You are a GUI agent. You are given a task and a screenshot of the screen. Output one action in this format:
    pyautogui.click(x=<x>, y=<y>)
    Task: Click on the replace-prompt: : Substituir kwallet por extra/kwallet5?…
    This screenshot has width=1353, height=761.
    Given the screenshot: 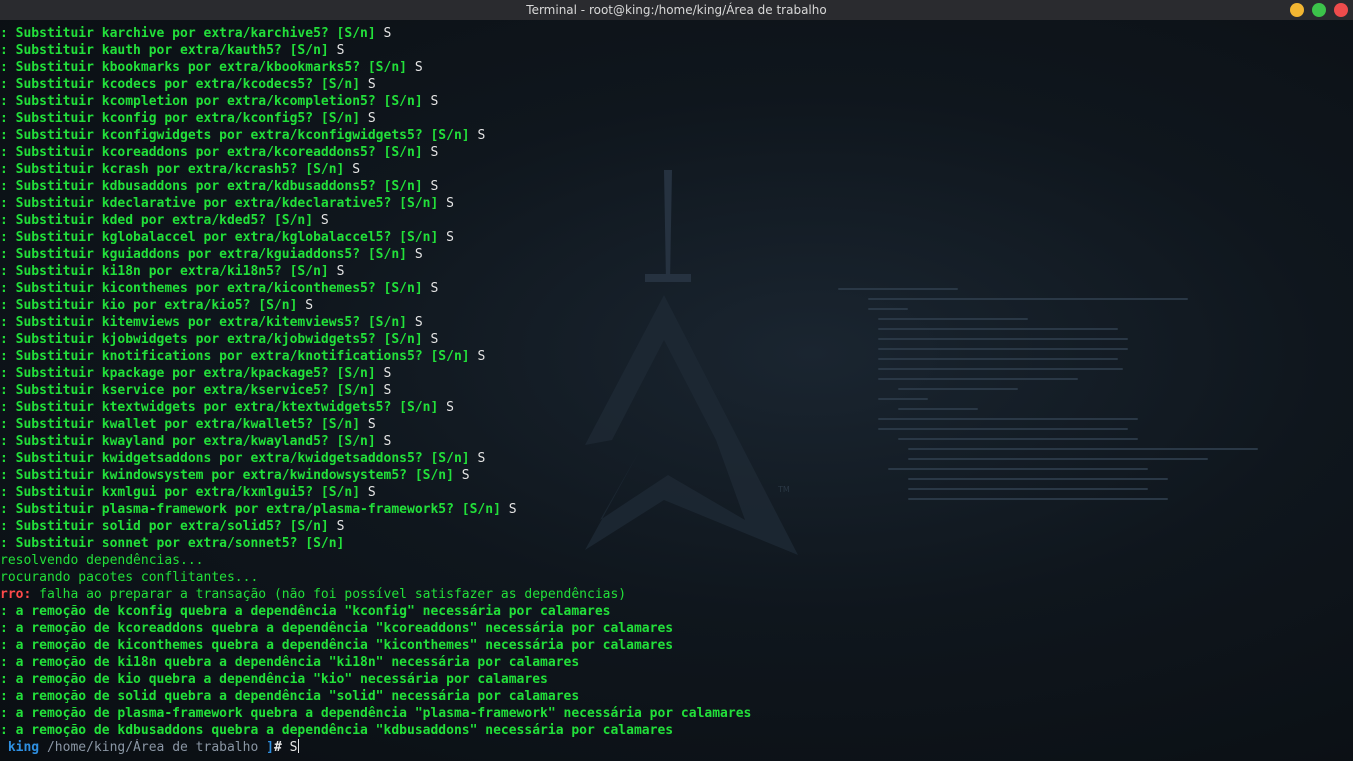 What is the action you would take?
    pyautogui.click(x=180, y=424)
    